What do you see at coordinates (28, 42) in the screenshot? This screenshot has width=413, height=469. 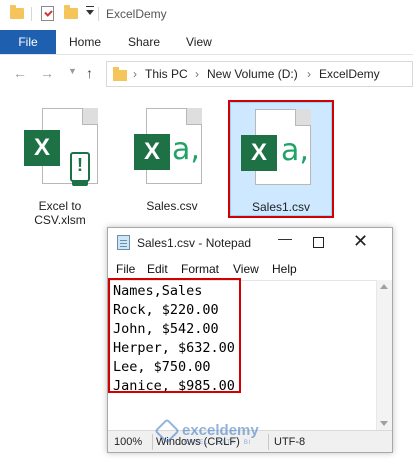 I see `tab-file: File` at bounding box center [28, 42].